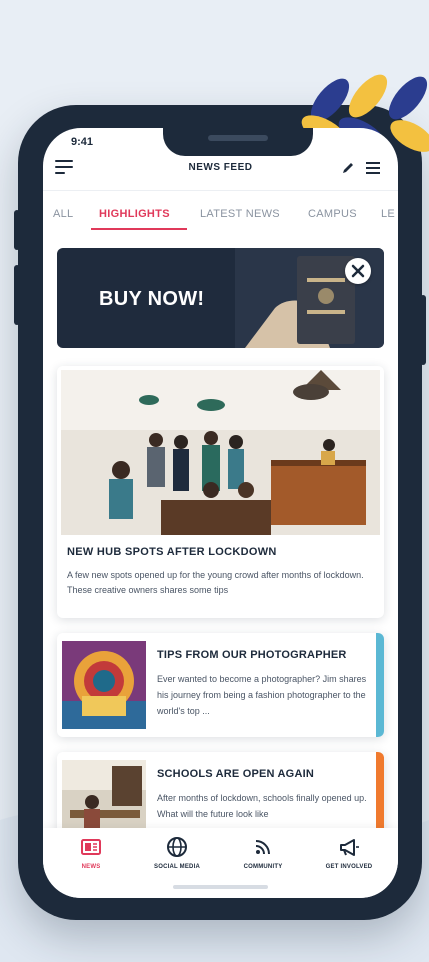  I want to click on banner-label: BUY NOW!, so click(152, 299).